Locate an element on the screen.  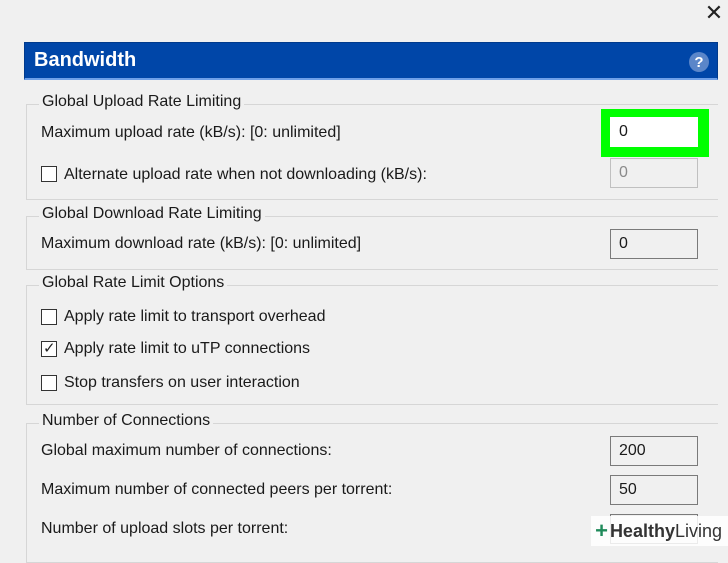
utp-checkbox: ✓ is located at coordinates (49, 348).